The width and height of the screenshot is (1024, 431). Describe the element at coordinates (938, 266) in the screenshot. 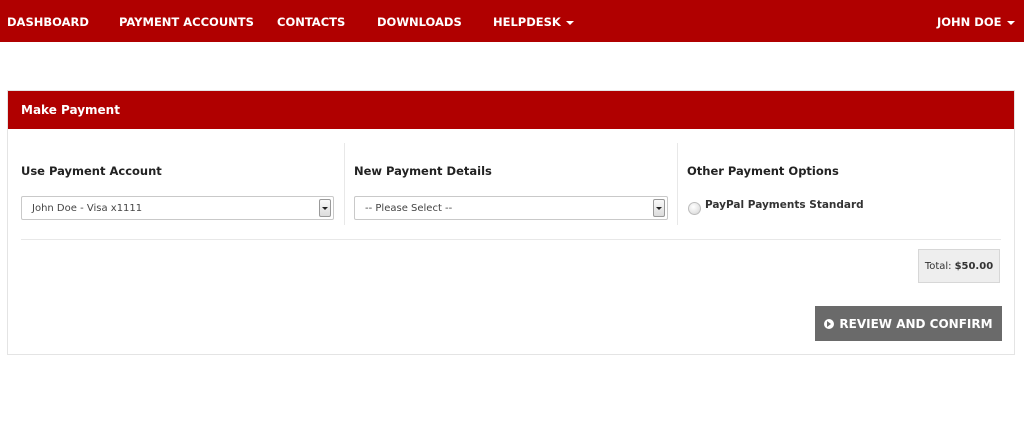

I see `total-label: Total:` at that location.